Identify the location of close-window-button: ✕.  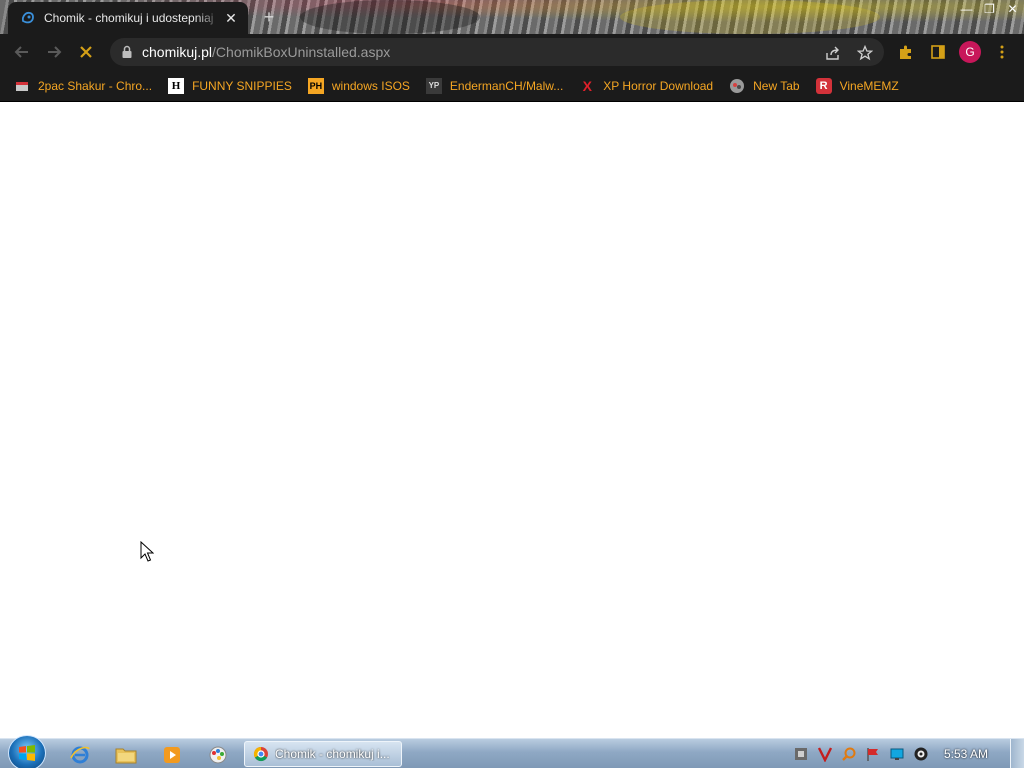
(1012, 9).